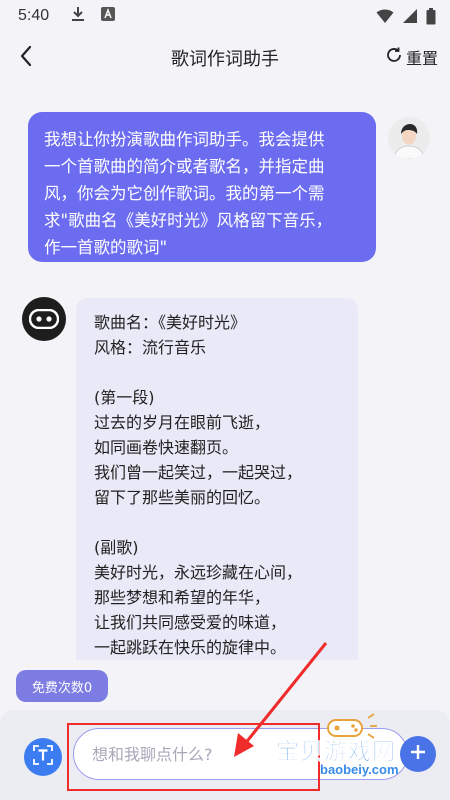 This screenshot has width=450, height=800. What do you see at coordinates (166, 447) in the screenshot?
I see `verse-line: 如同画卷快速翻页。` at bounding box center [166, 447].